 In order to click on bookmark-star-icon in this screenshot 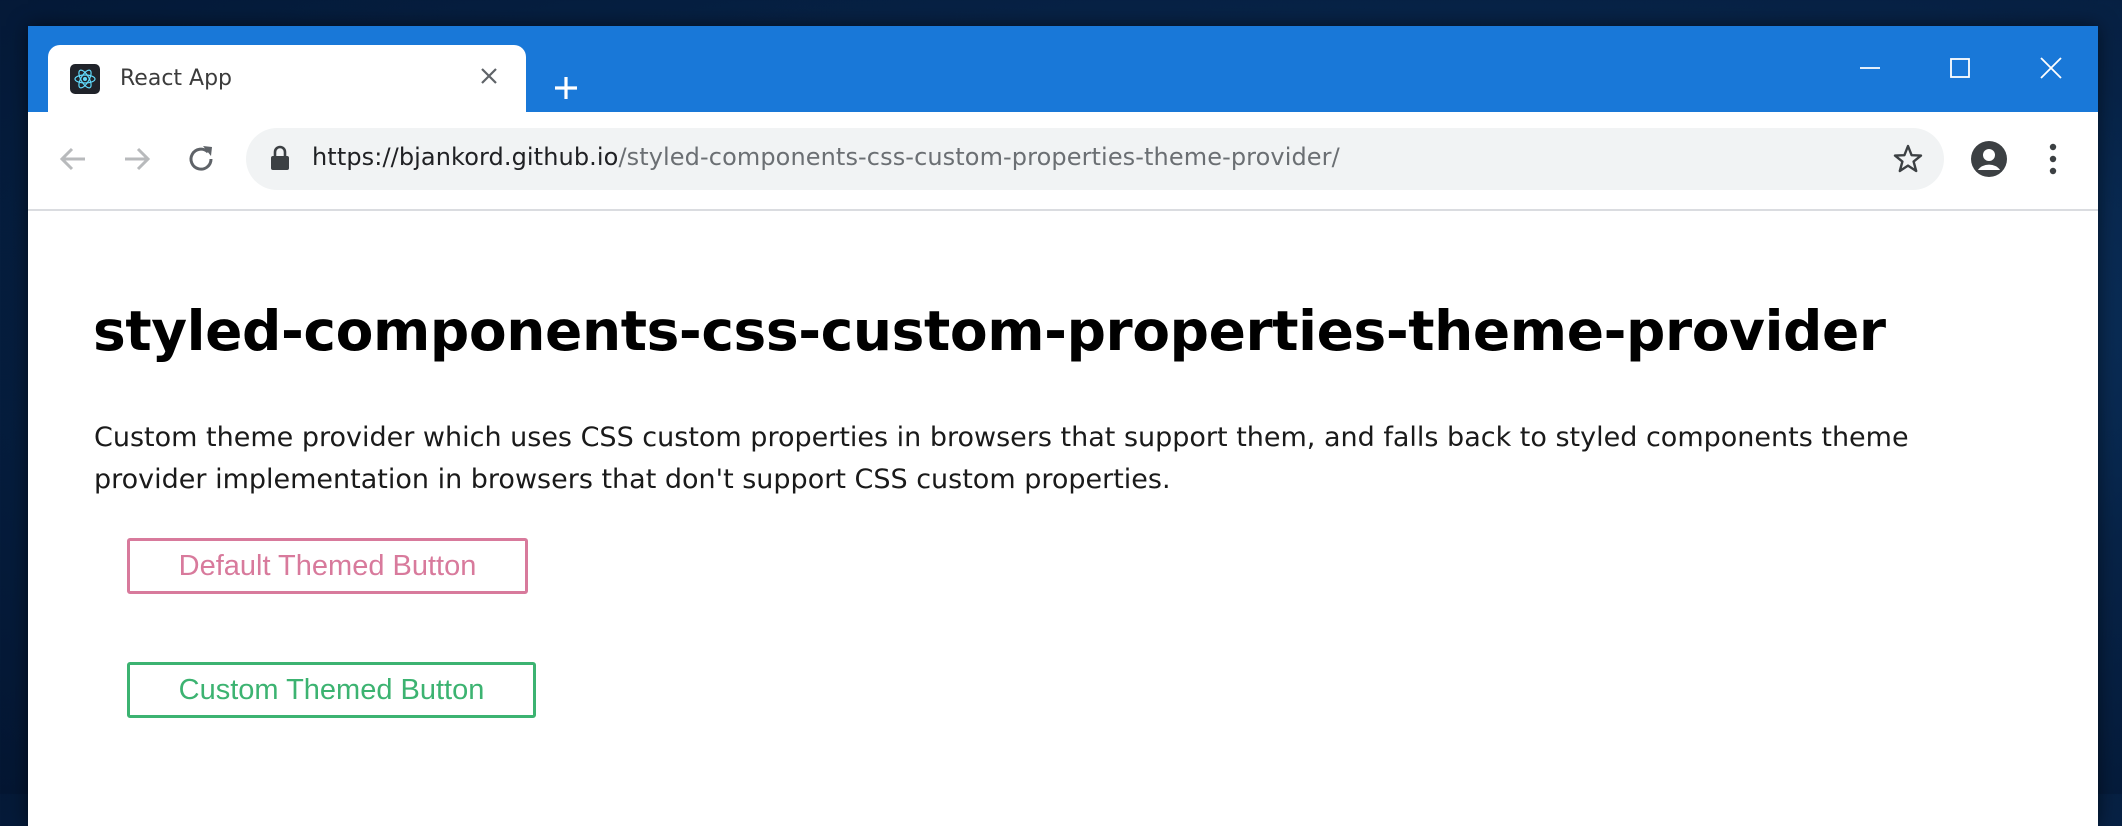, I will do `click(1908, 161)`.